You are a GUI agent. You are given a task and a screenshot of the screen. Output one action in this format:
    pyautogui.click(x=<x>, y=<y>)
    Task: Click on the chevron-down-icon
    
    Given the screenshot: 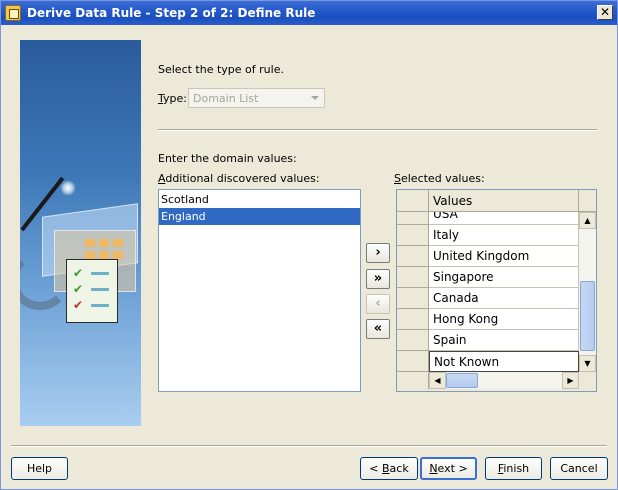 What is the action you would take?
    pyautogui.click(x=315, y=98)
    